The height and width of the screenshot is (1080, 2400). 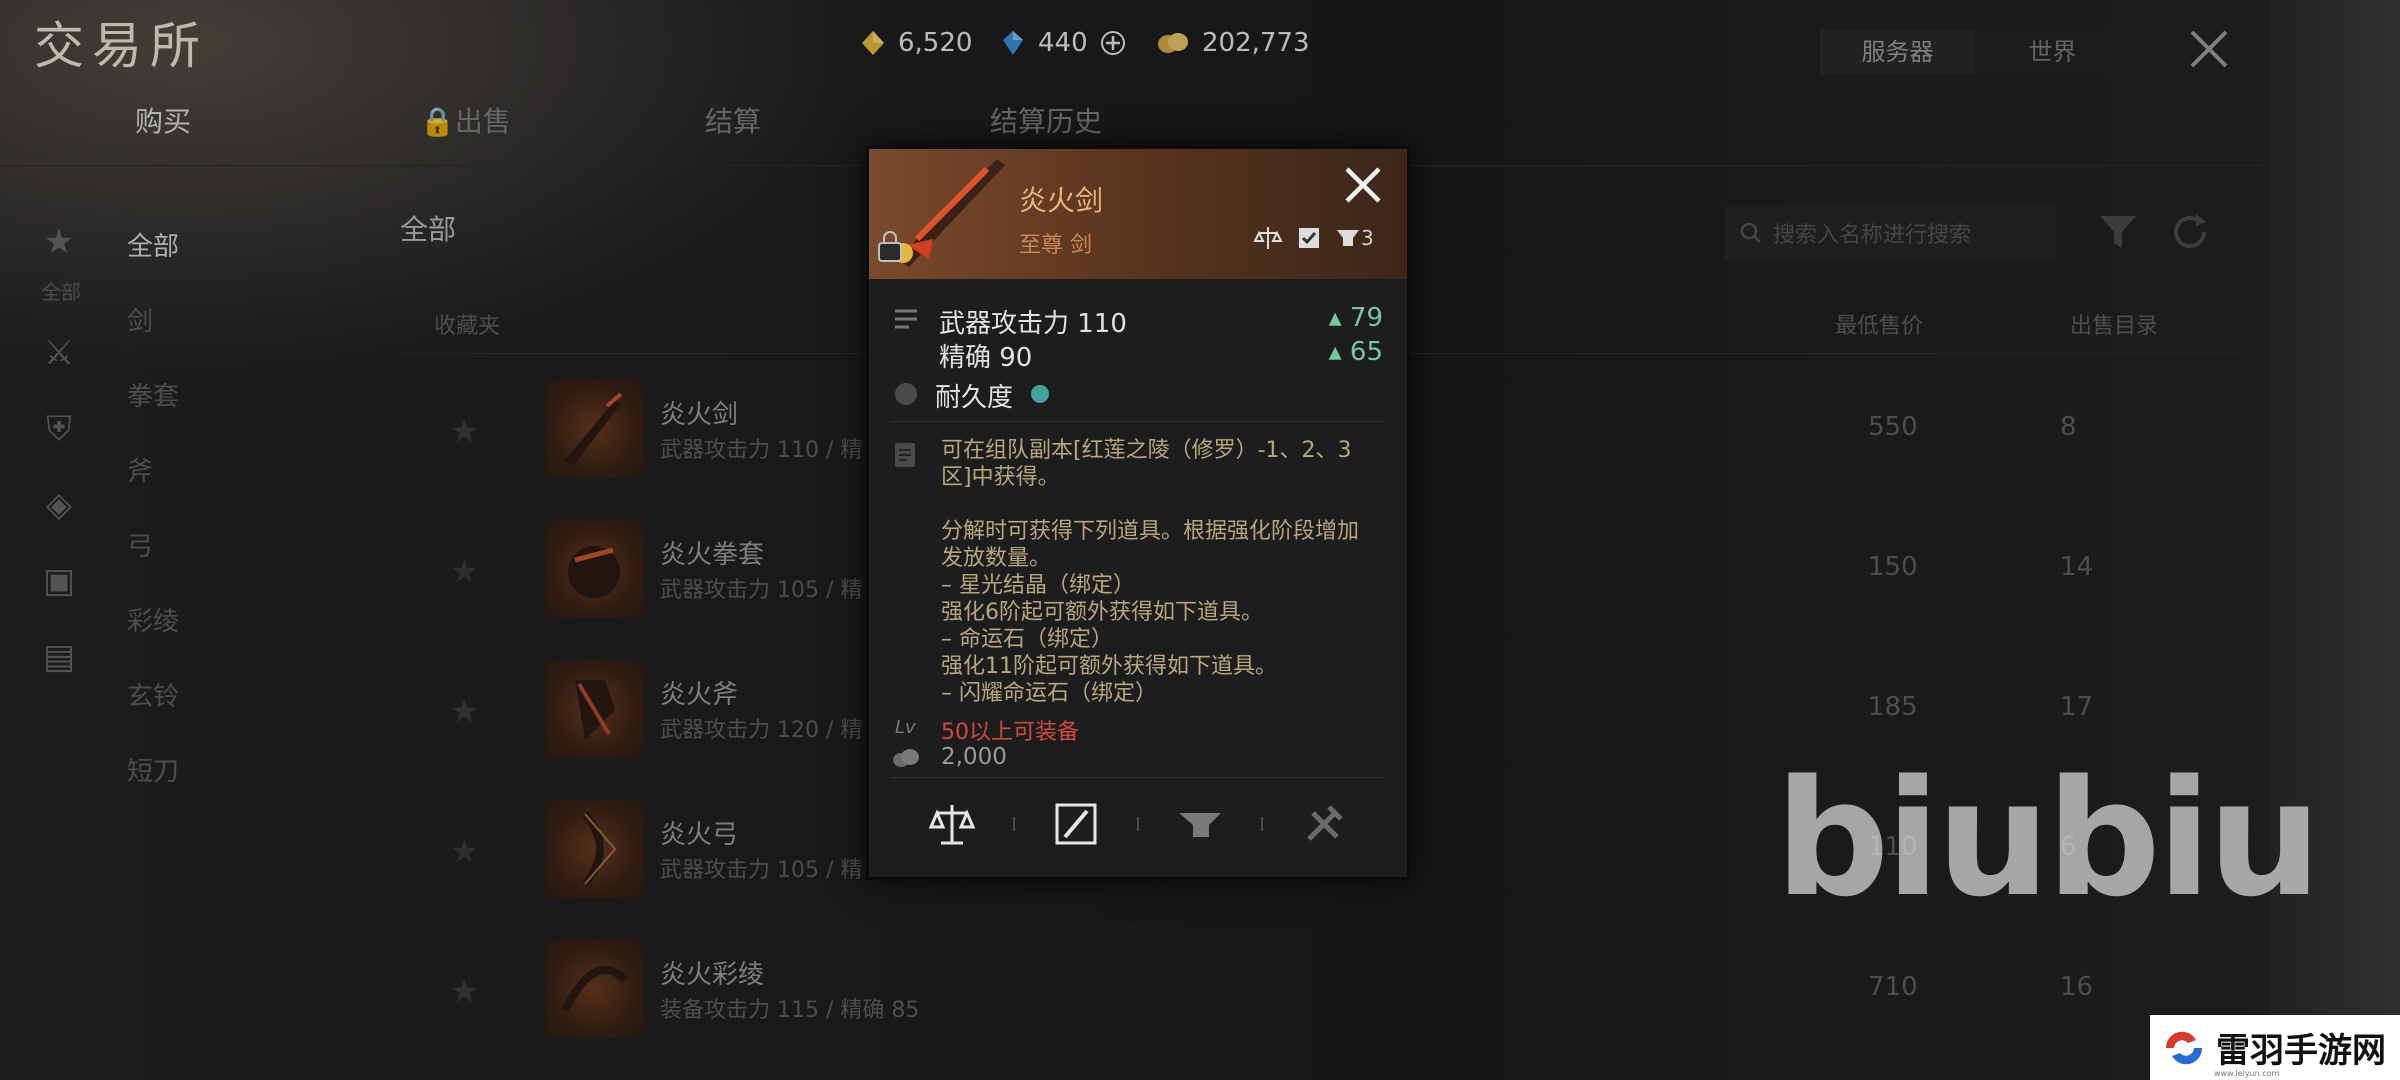 What do you see at coordinates (699, 695) in the screenshot?
I see `item-name: 炎火斧` at bounding box center [699, 695].